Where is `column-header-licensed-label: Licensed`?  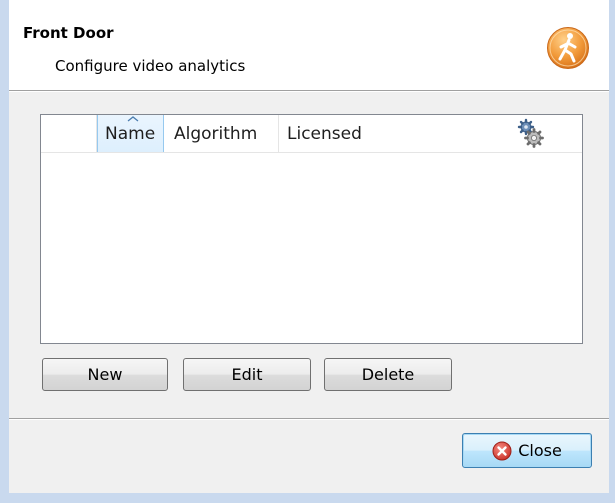 column-header-licensed-label: Licensed is located at coordinates (324, 133).